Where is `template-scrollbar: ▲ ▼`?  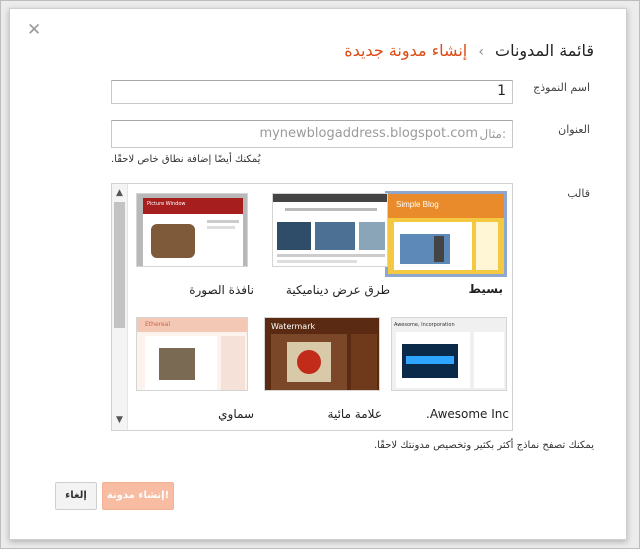 template-scrollbar: ▲ ▼ is located at coordinates (120, 307).